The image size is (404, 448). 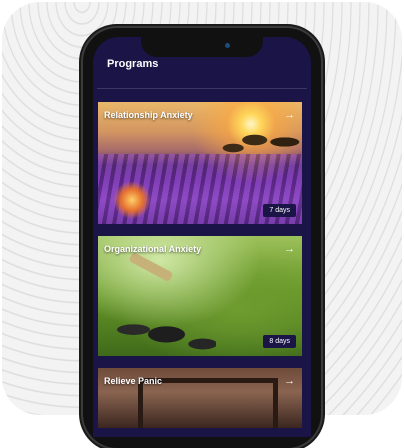 What do you see at coordinates (153, 249) in the screenshot?
I see `program-title: Organizational Anxiety` at bounding box center [153, 249].